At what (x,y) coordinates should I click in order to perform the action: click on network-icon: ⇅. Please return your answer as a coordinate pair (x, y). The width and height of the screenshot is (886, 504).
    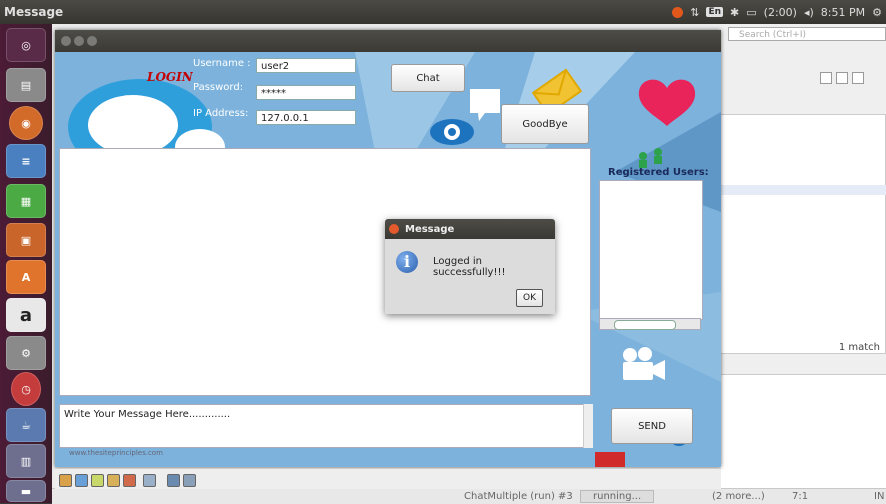
    Looking at the image, I should click on (694, 12).